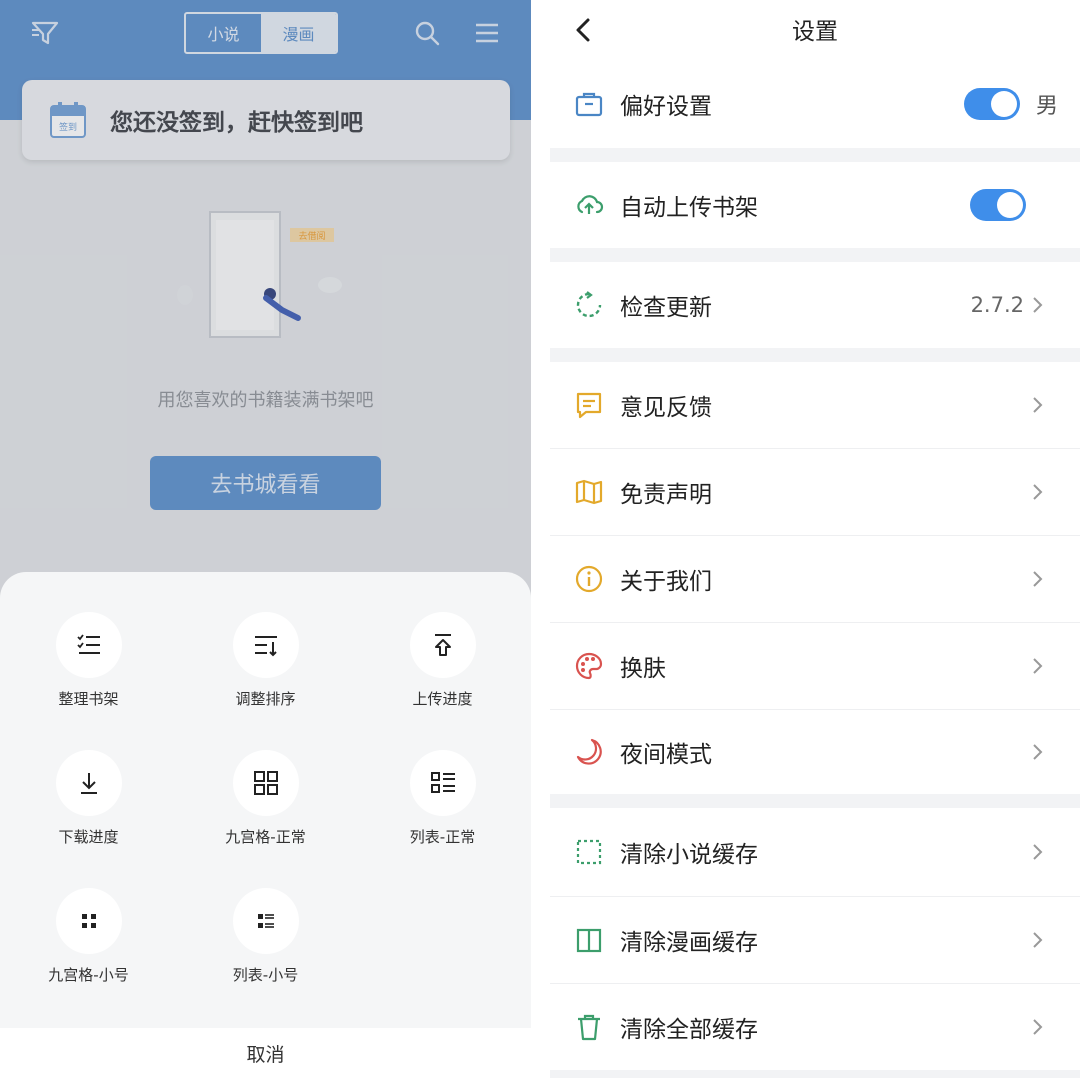 The image size is (1080, 1078). Describe the element at coordinates (265, 400) in the screenshot. I see `empty-shelf-text: 用您喜欢的书籍装满书架吧` at that location.